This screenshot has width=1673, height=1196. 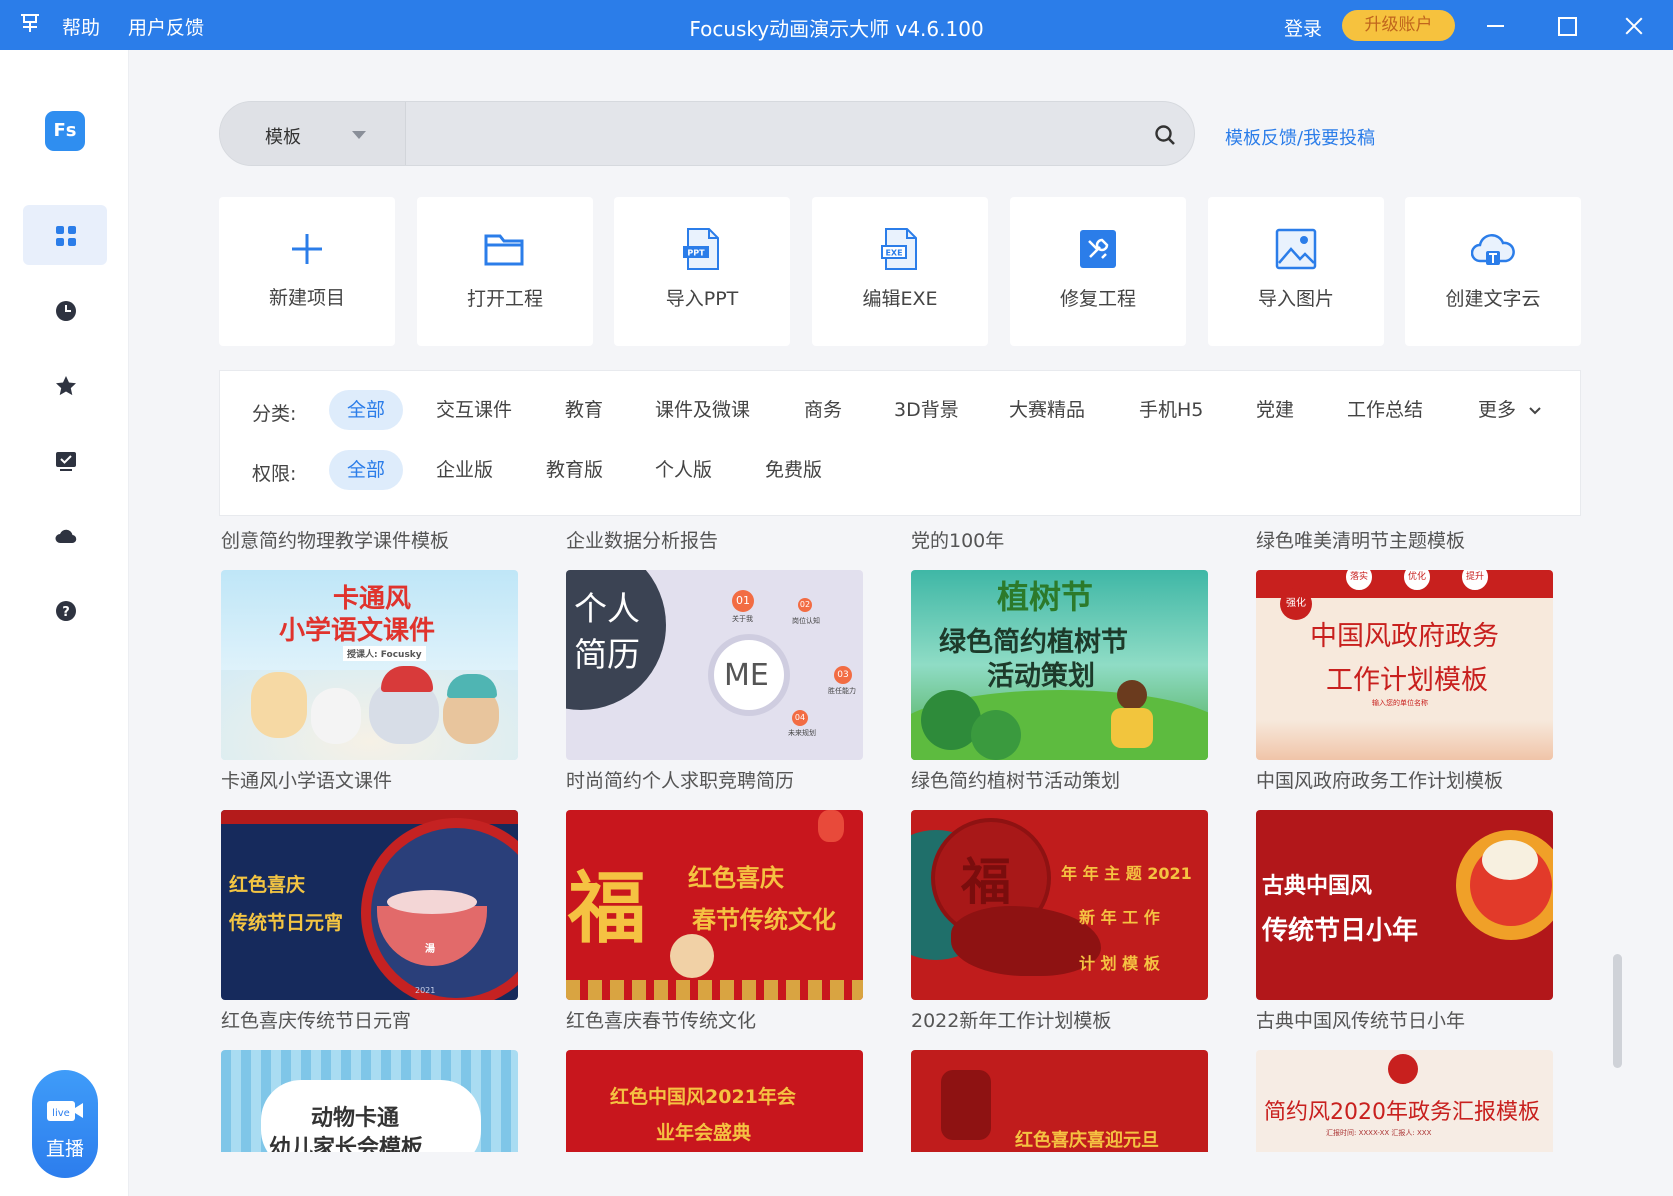 I want to click on live-label: 直播, so click(x=64, y=1149).